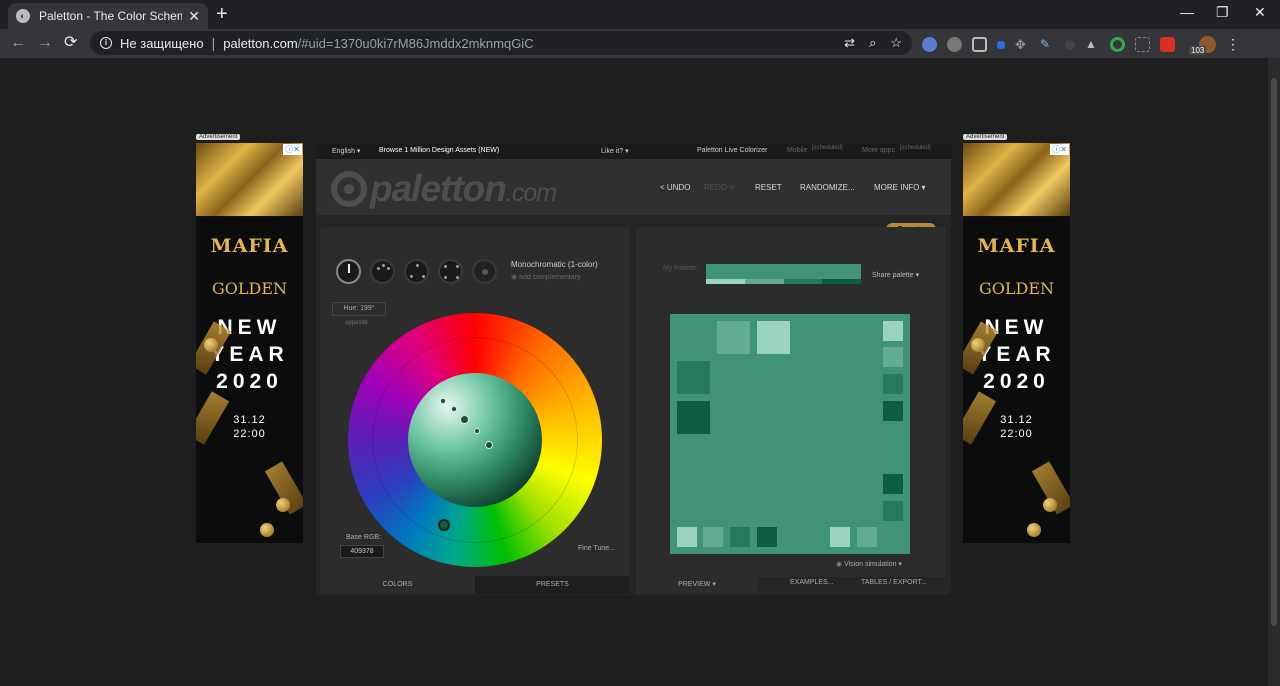 The height and width of the screenshot is (686, 1280). I want to click on base-rgb-input: 409378, so click(362, 551).